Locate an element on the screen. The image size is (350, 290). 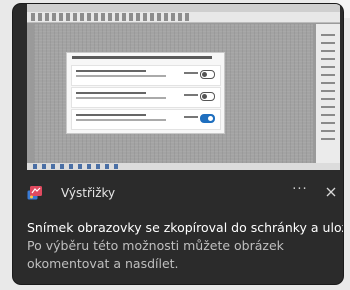
thumbnail-toggle-on is located at coordinates (207, 118).